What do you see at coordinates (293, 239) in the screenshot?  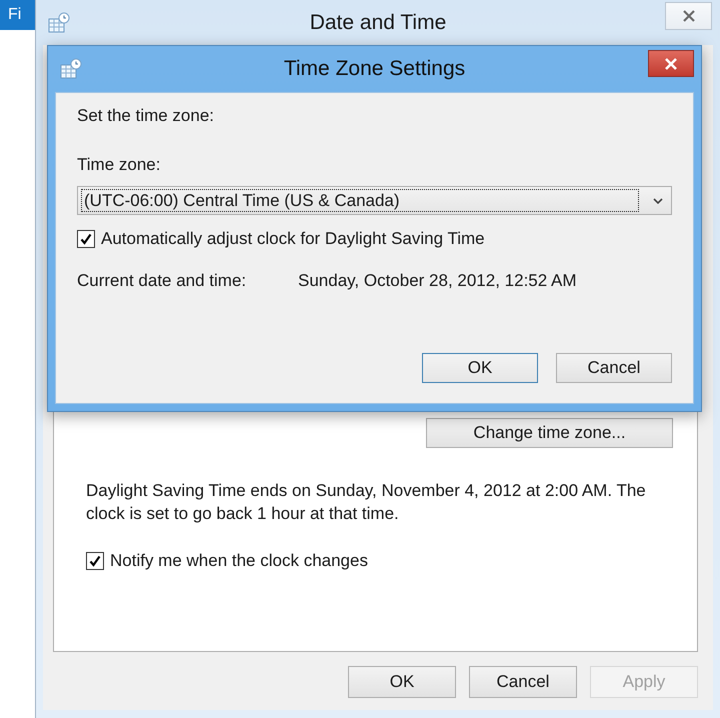 I see `checkbox-label: Automatically adjust clock for Daylight Saving Time` at bounding box center [293, 239].